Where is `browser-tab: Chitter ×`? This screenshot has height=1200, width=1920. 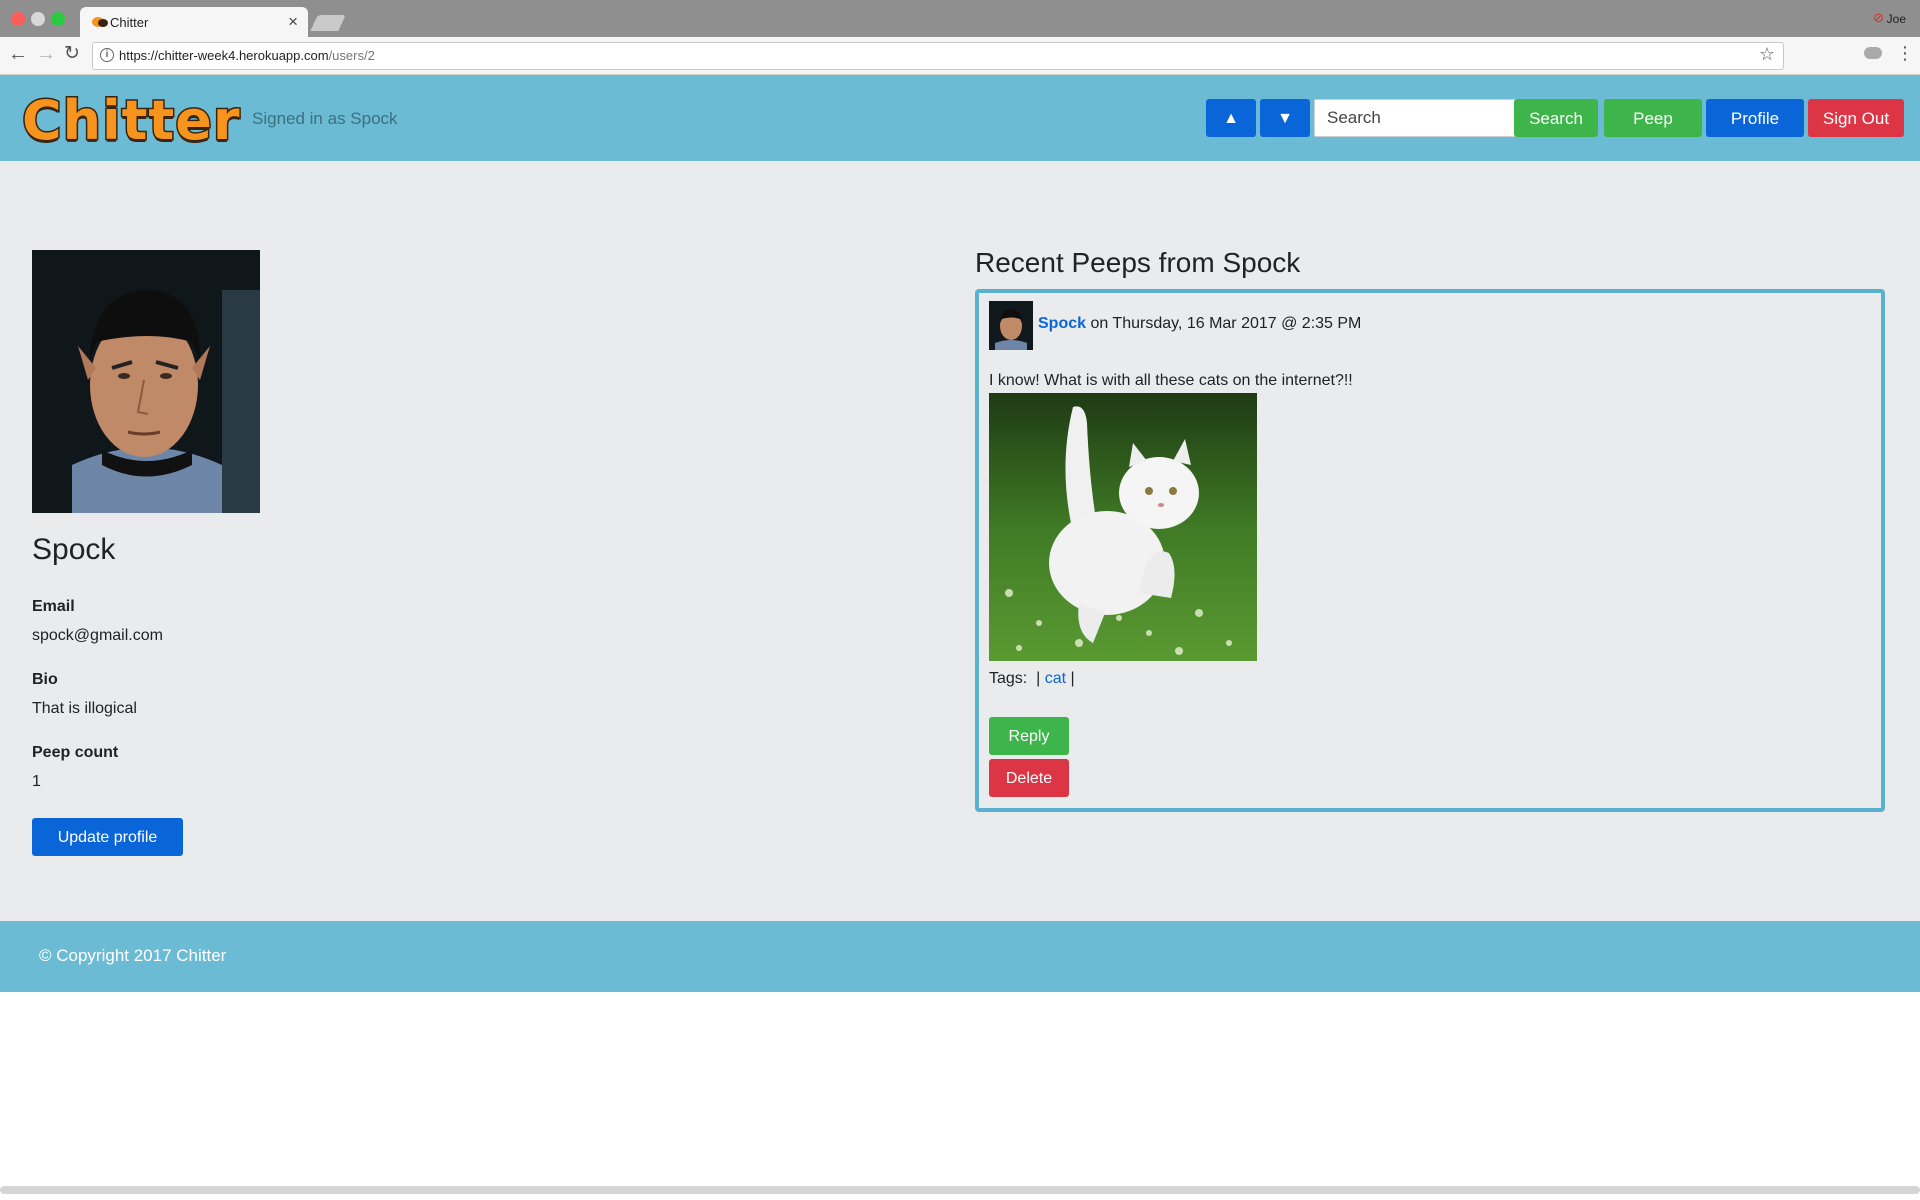
browser-tab: Chitter × is located at coordinates (194, 22).